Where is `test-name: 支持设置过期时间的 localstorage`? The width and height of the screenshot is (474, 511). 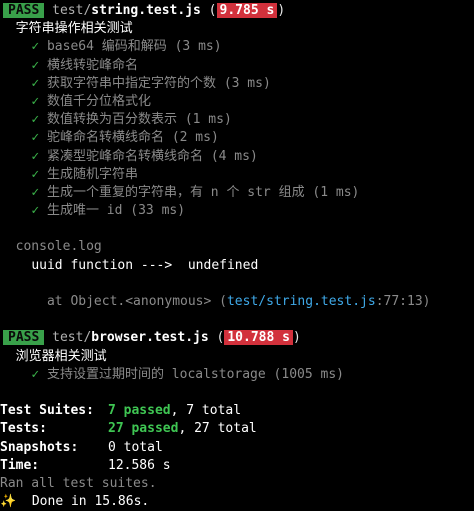 test-name: 支持设置过期时间的 localstorage is located at coordinates (156, 374).